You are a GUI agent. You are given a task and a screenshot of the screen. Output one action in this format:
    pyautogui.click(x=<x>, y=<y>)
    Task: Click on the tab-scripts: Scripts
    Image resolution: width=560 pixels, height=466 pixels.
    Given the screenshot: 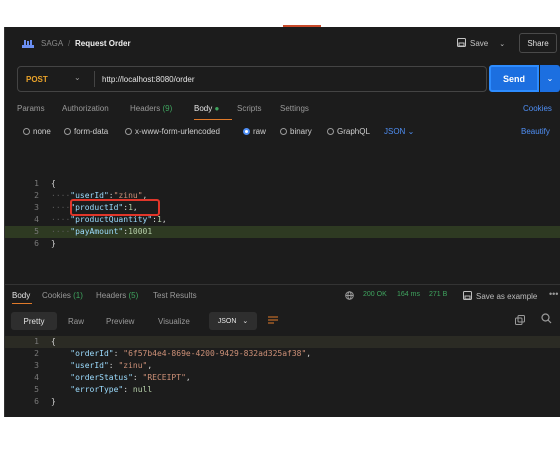 What is the action you would take?
    pyautogui.click(x=249, y=108)
    